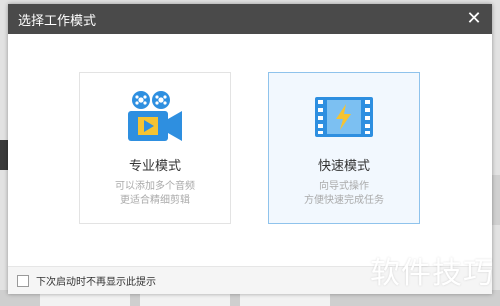 This screenshot has width=500, height=306. What do you see at coordinates (57, 21) in the screenshot?
I see `dialog-title: 选择工作模式` at bounding box center [57, 21].